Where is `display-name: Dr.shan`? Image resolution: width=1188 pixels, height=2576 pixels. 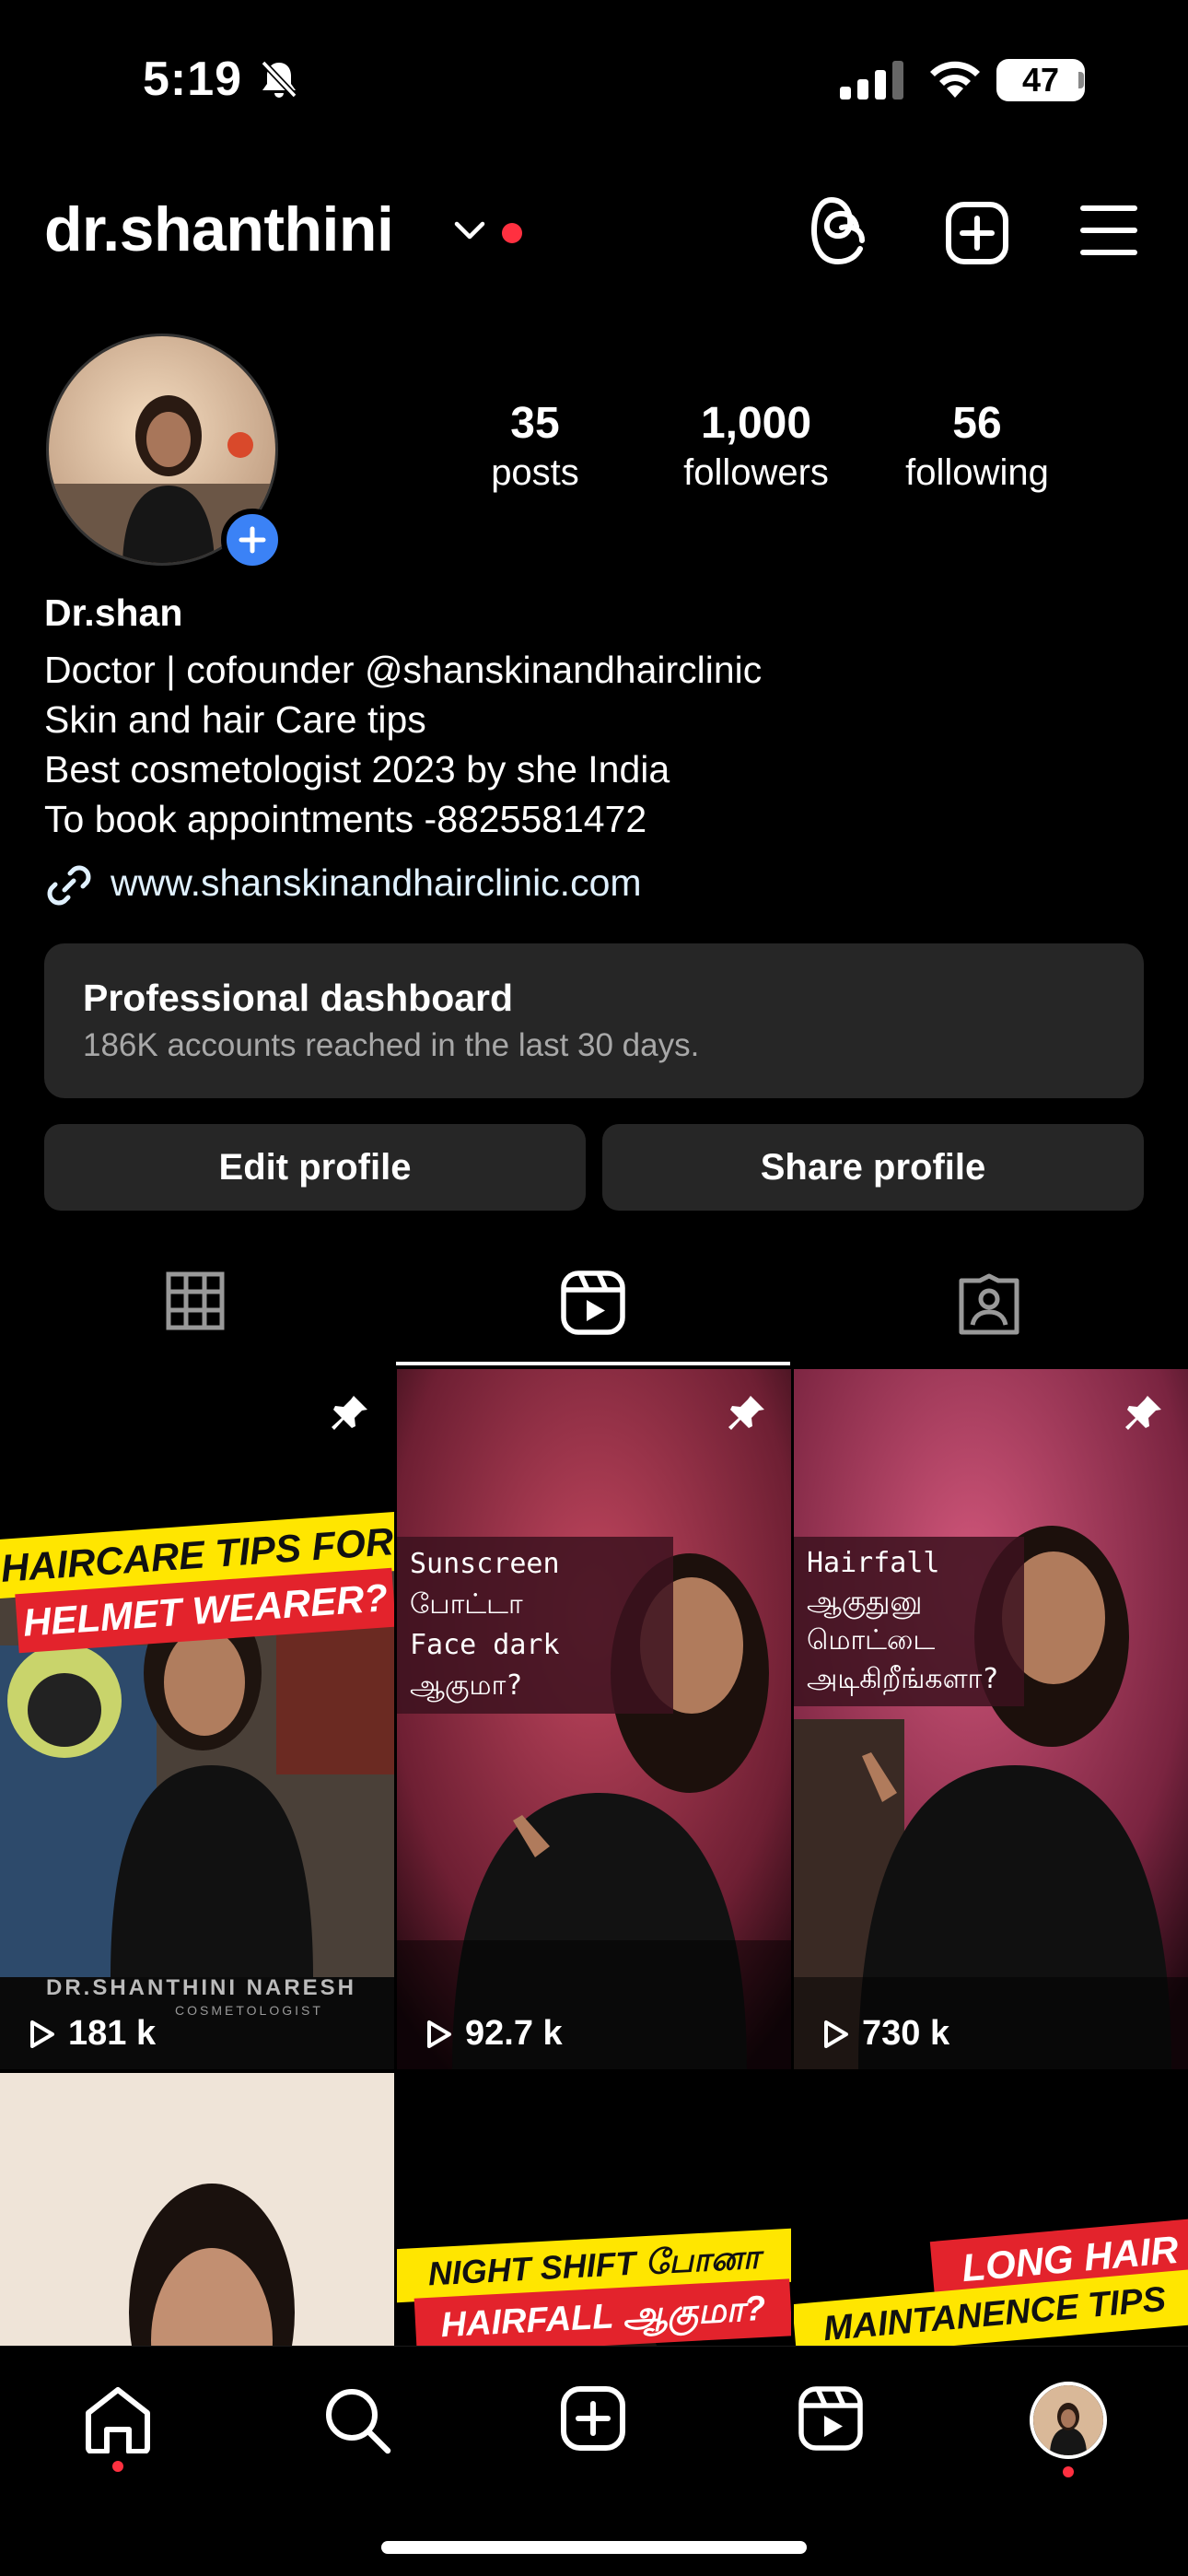 display-name: Dr.shan is located at coordinates (113, 612).